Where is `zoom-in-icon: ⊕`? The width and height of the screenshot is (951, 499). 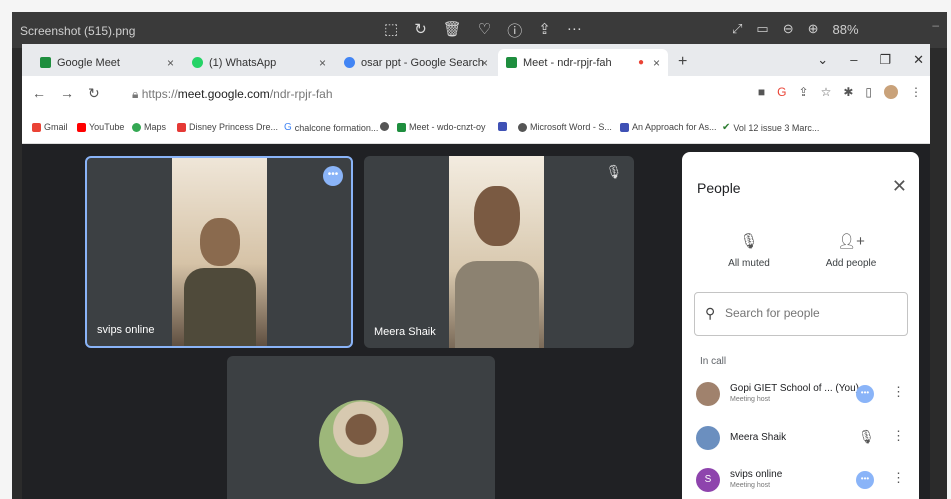
zoom-in-icon: ⊕ is located at coordinates (813, 29).